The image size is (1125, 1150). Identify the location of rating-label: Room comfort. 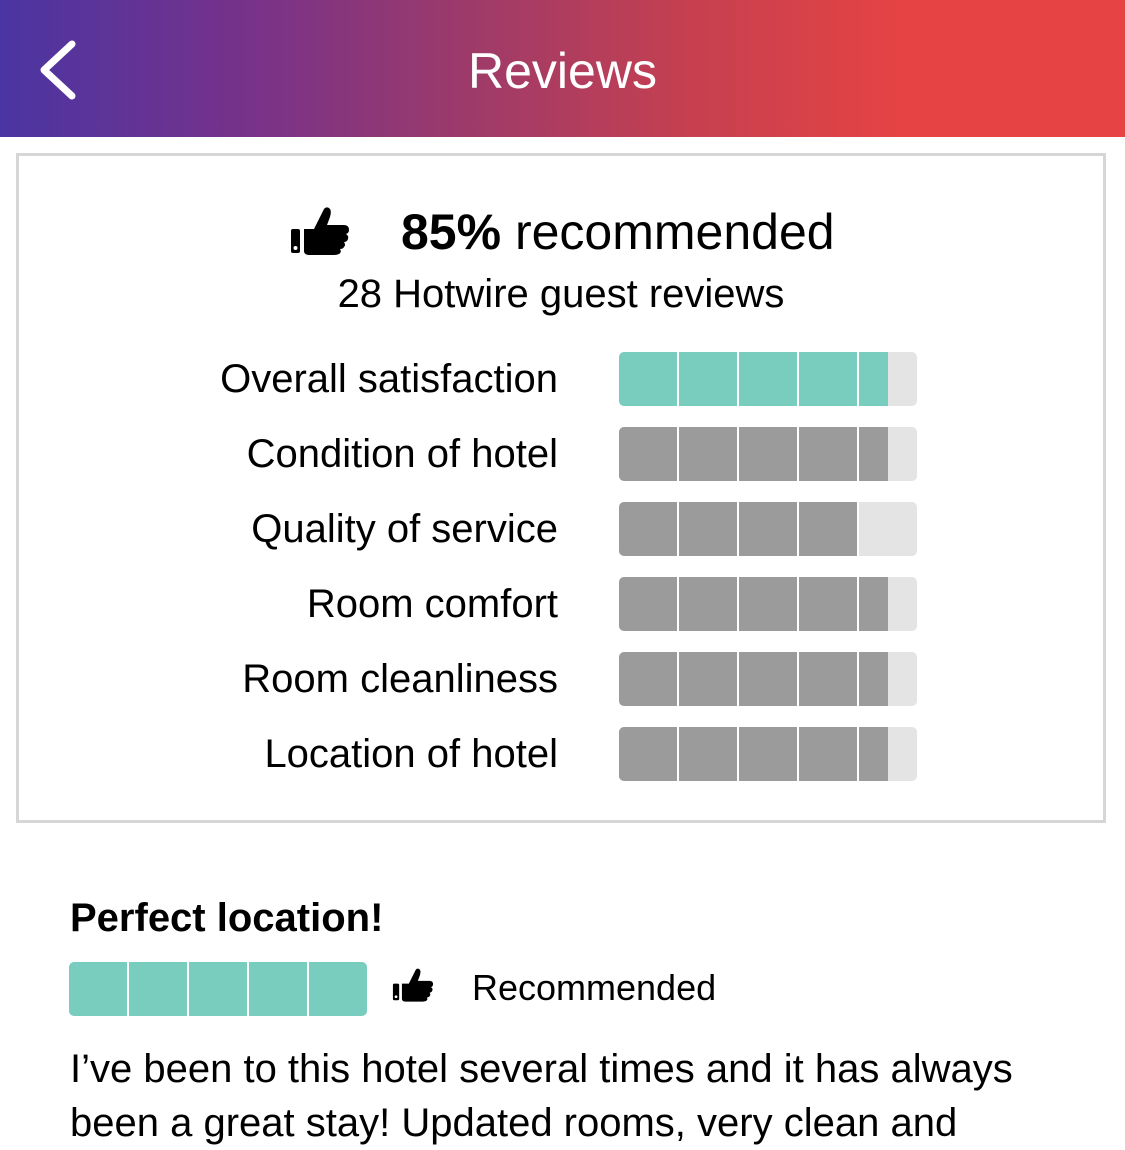
(432, 604).